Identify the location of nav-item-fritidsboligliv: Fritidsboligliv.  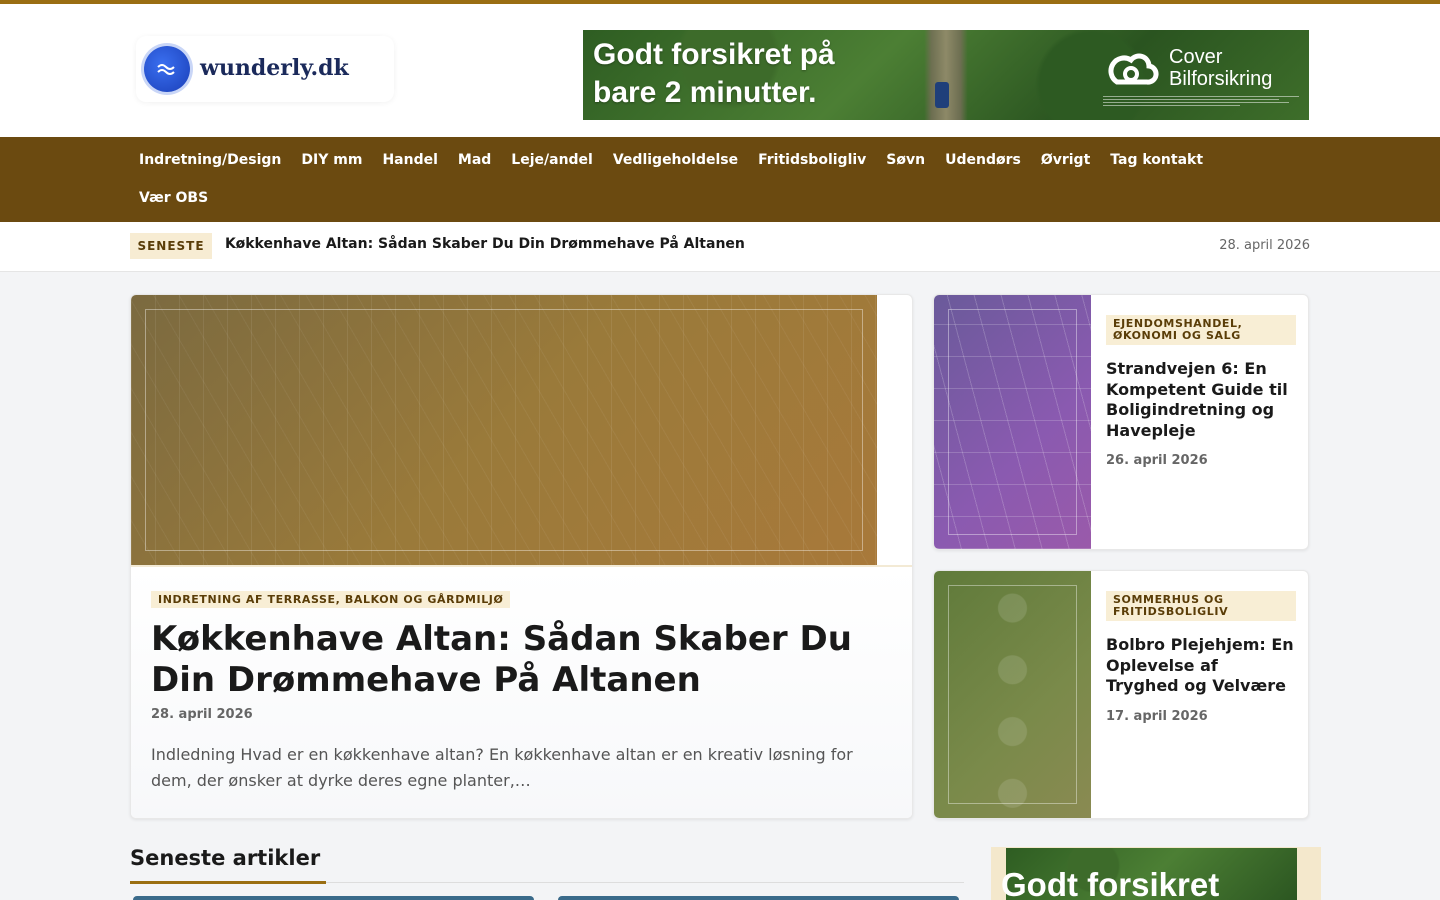
(812, 160).